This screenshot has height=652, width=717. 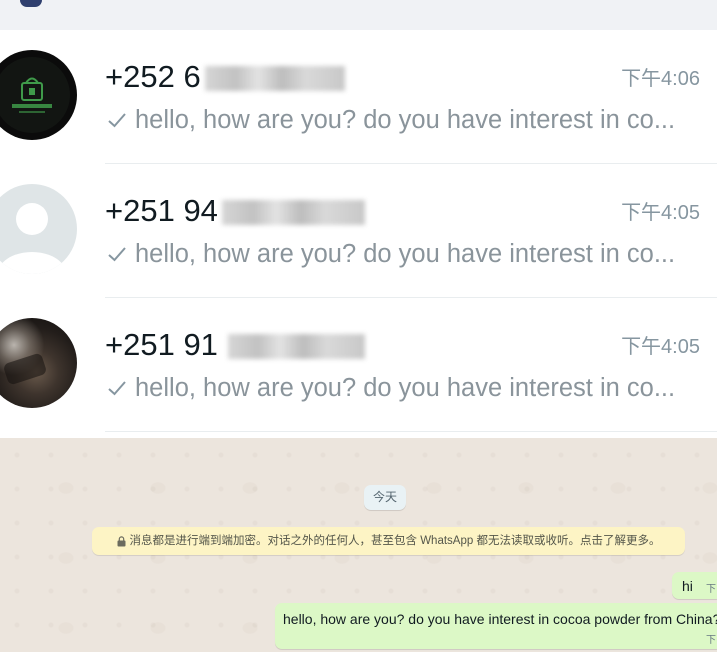 I want to click on lock-icon, so click(x=121, y=540).